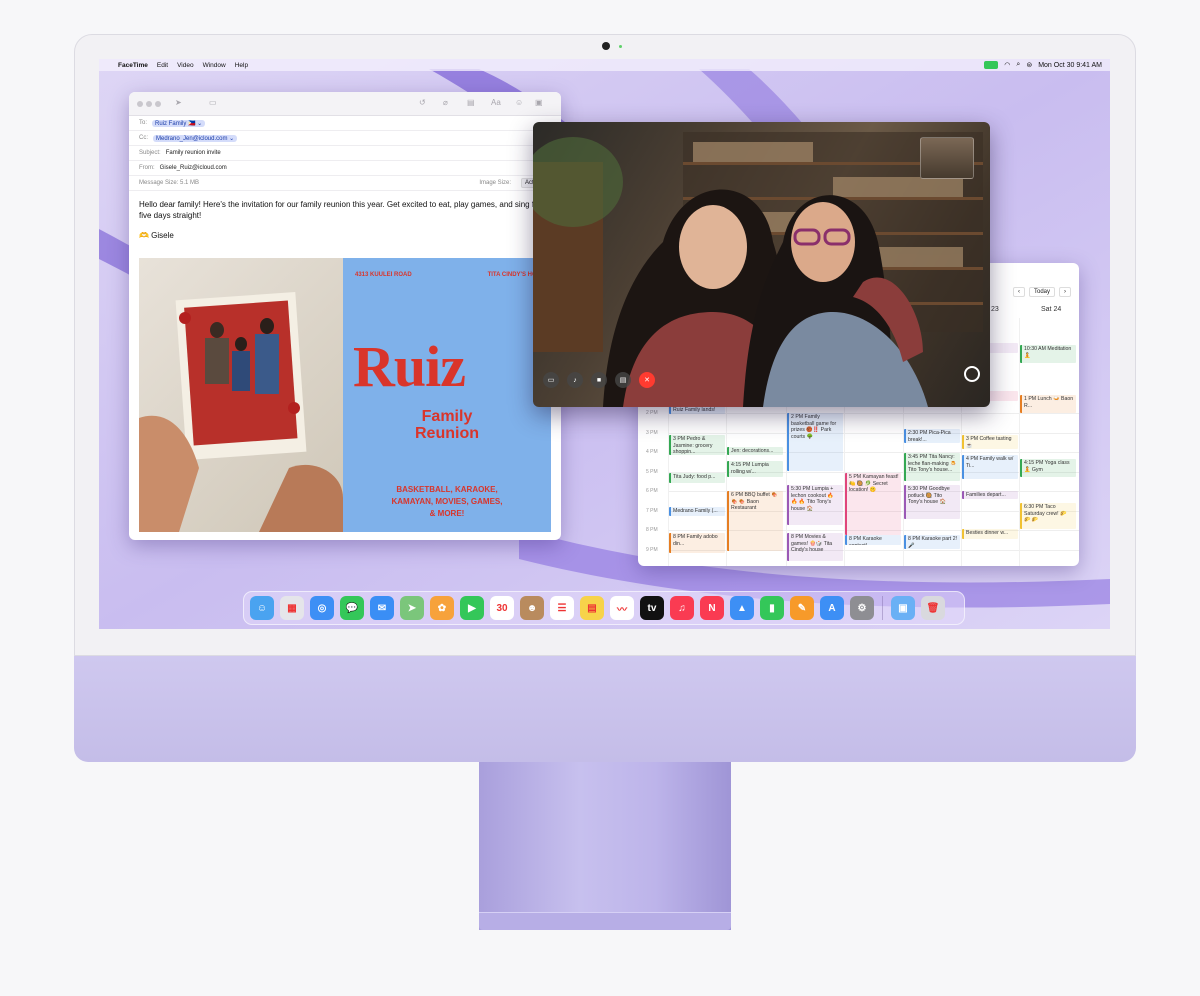 This screenshot has height=996, width=1200. Describe the element at coordinates (562, 608) in the screenshot. I see `reminders-icon: ☰` at that location.